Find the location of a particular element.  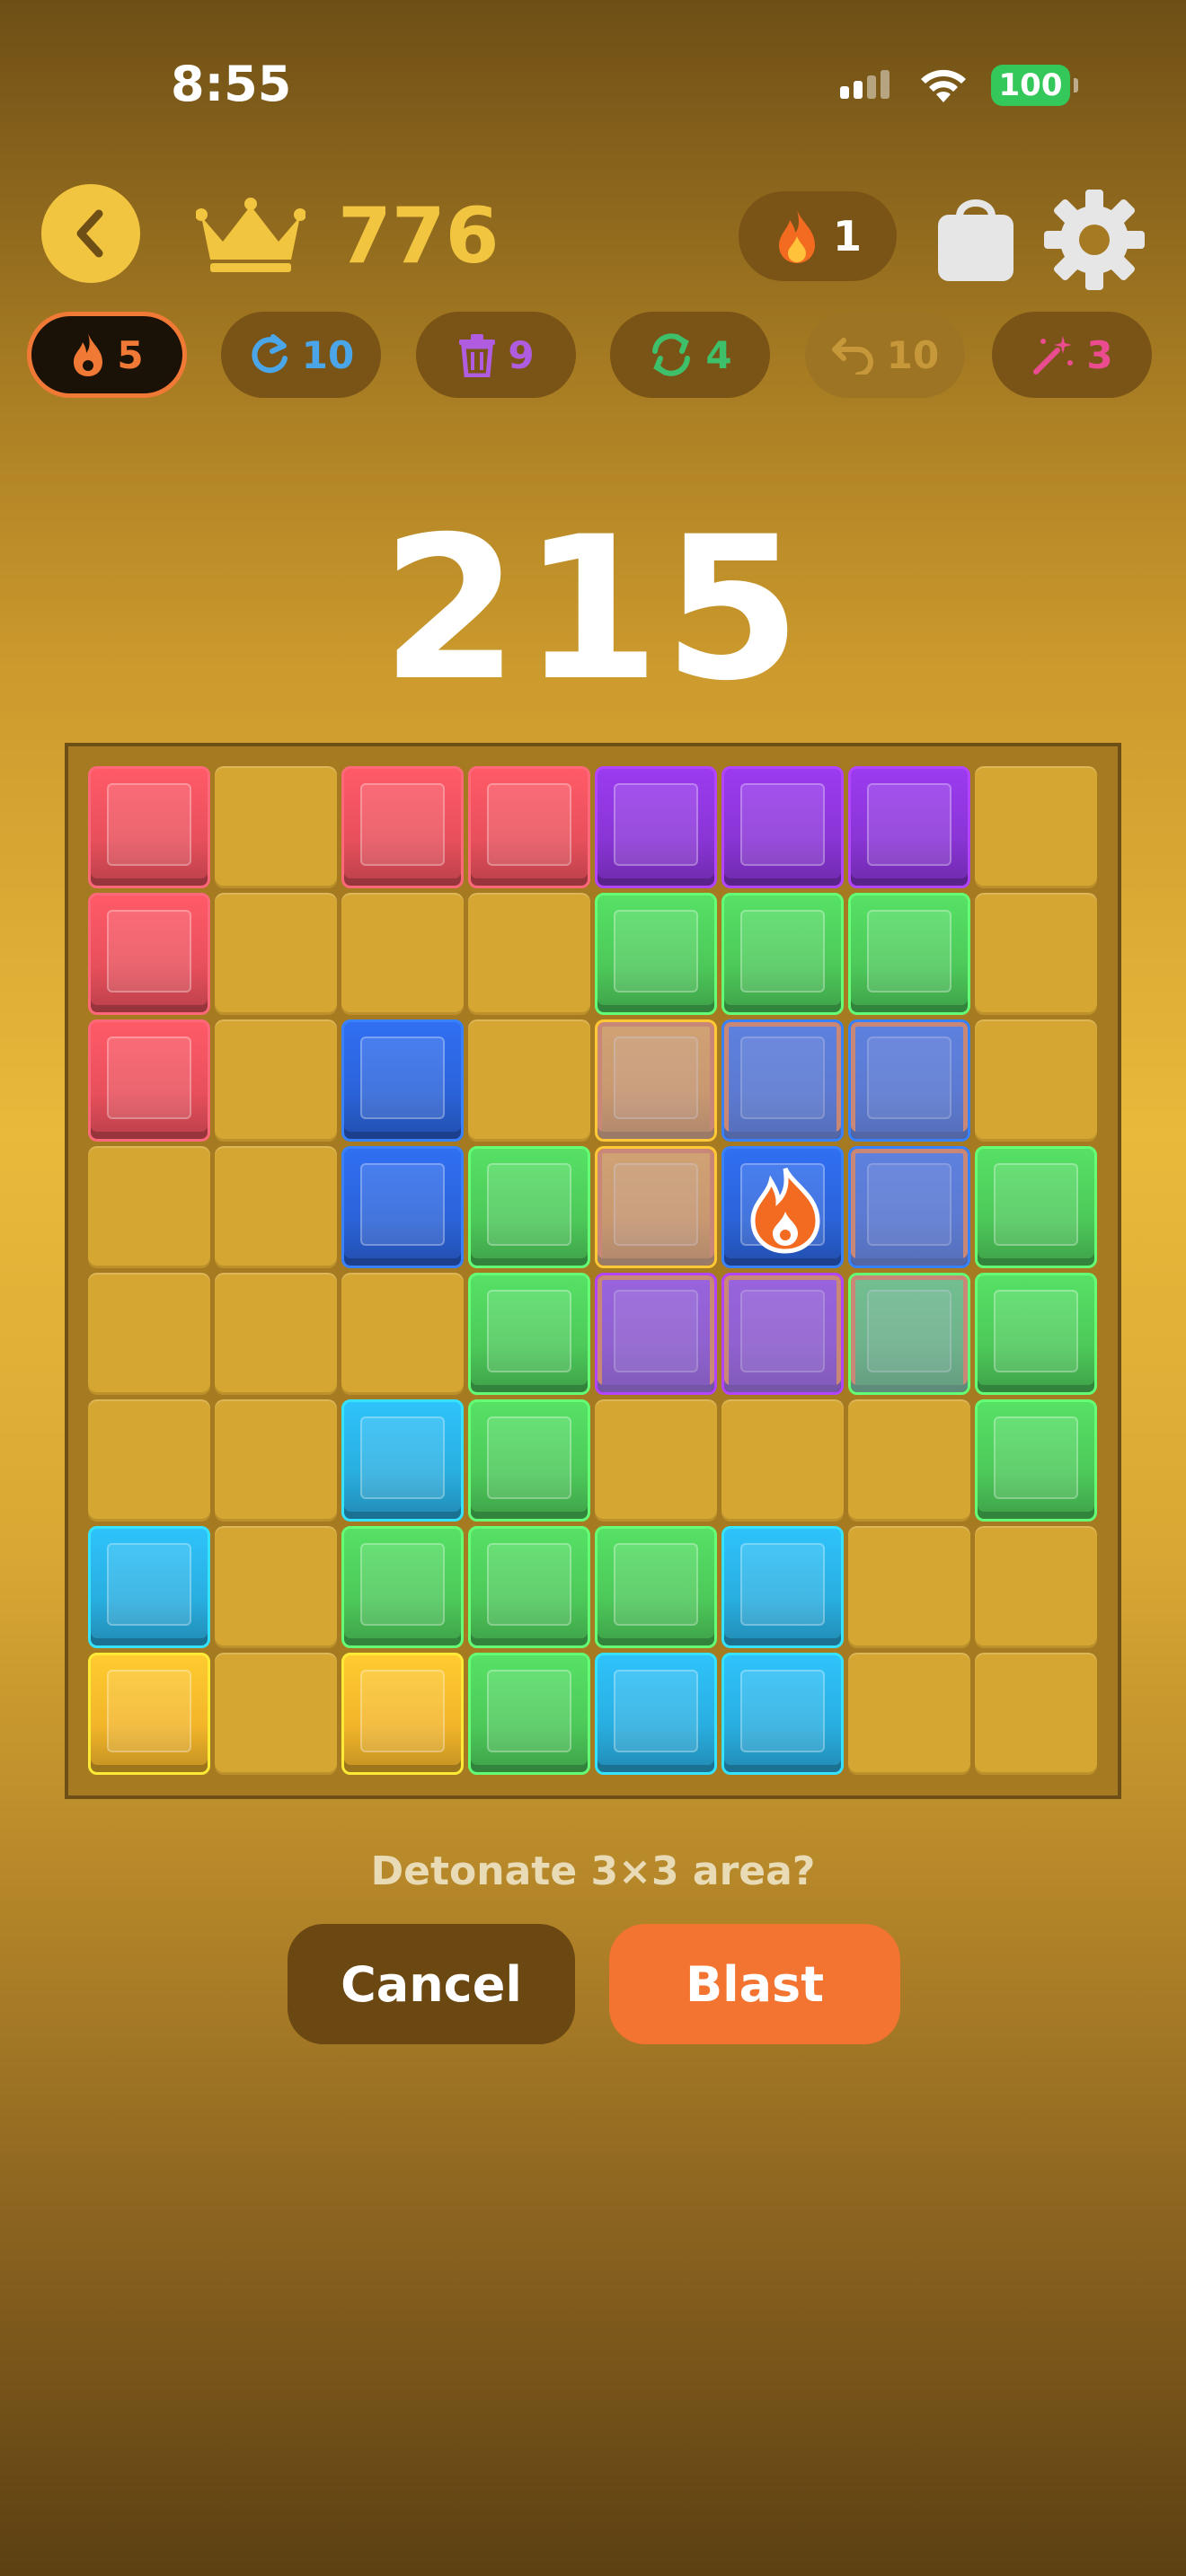

powerup-bomb: 5 is located at coordinates (107, 355).